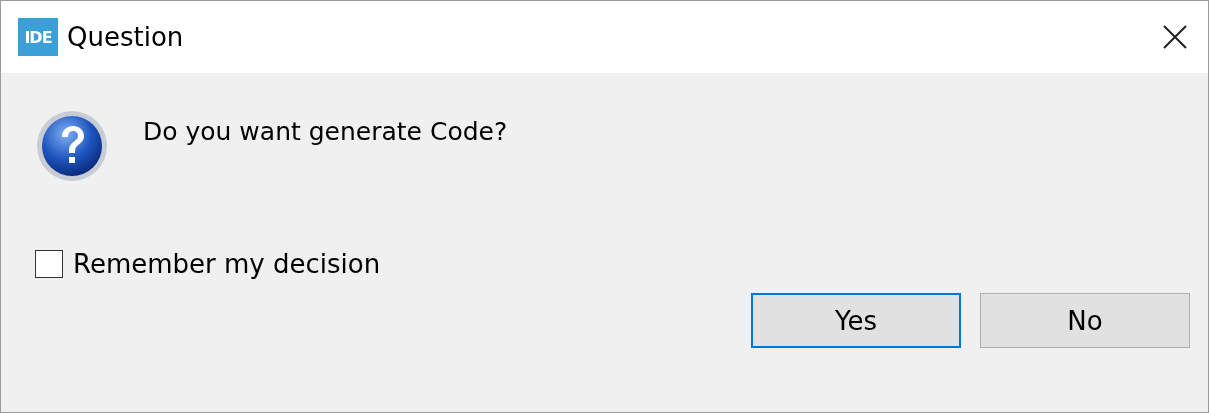 This screenshot has width=1209, height=413. What do you see at coordinates (49, 264) in the screenshot?
I see `checkbox` at bounding box center [49, 264].